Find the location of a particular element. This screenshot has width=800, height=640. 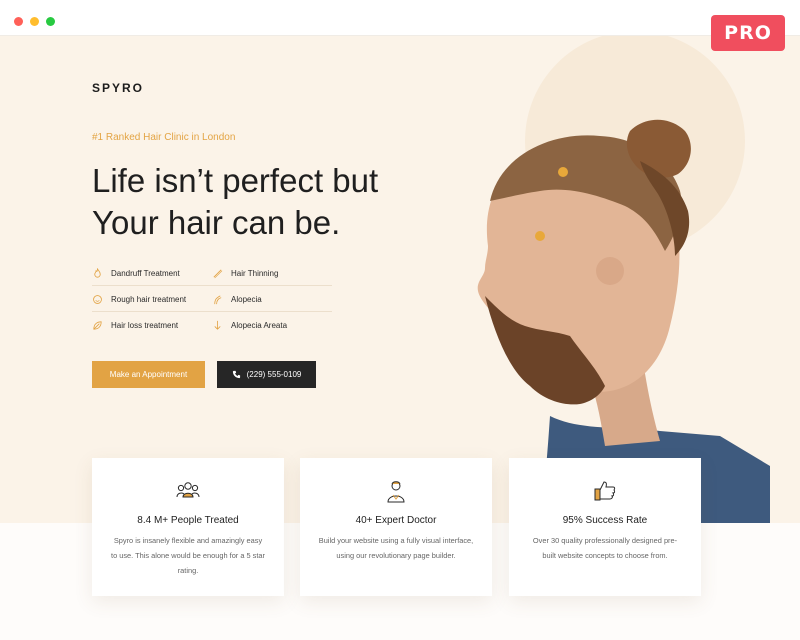

service-item: Dandruff Treatment is located at coordinates (136, 273).